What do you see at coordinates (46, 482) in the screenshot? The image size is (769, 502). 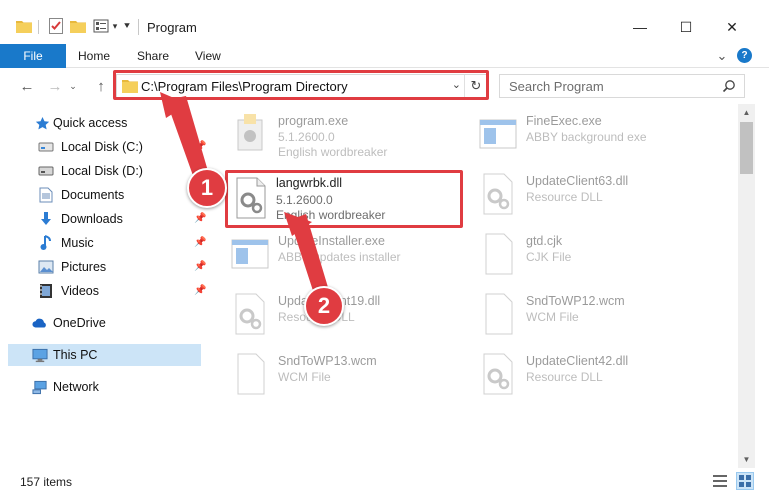 I see `item-count: 157 items` at bounding box center [46, 482].